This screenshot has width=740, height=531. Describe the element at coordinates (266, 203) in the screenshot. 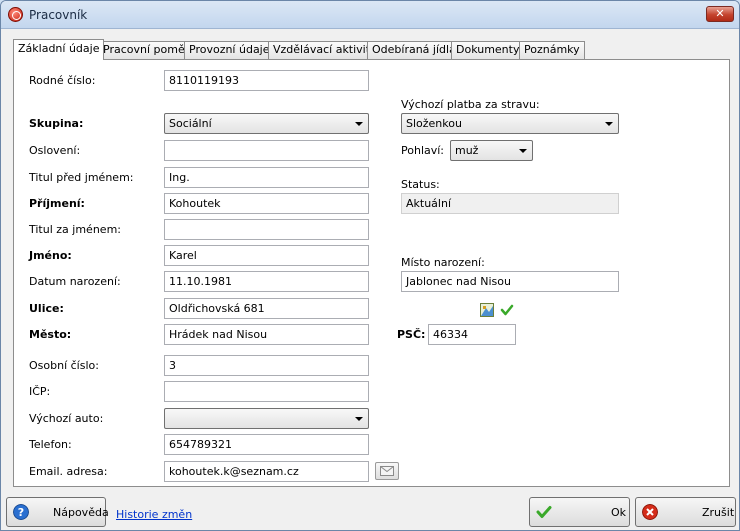

I see `prijmeni-input: Kohoutek` at that location.